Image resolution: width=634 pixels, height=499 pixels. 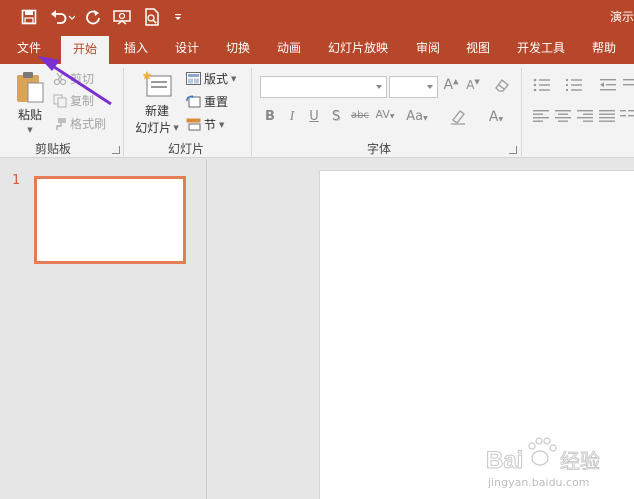 I want to click on format-painter-icon, so click(x=61, y=123).